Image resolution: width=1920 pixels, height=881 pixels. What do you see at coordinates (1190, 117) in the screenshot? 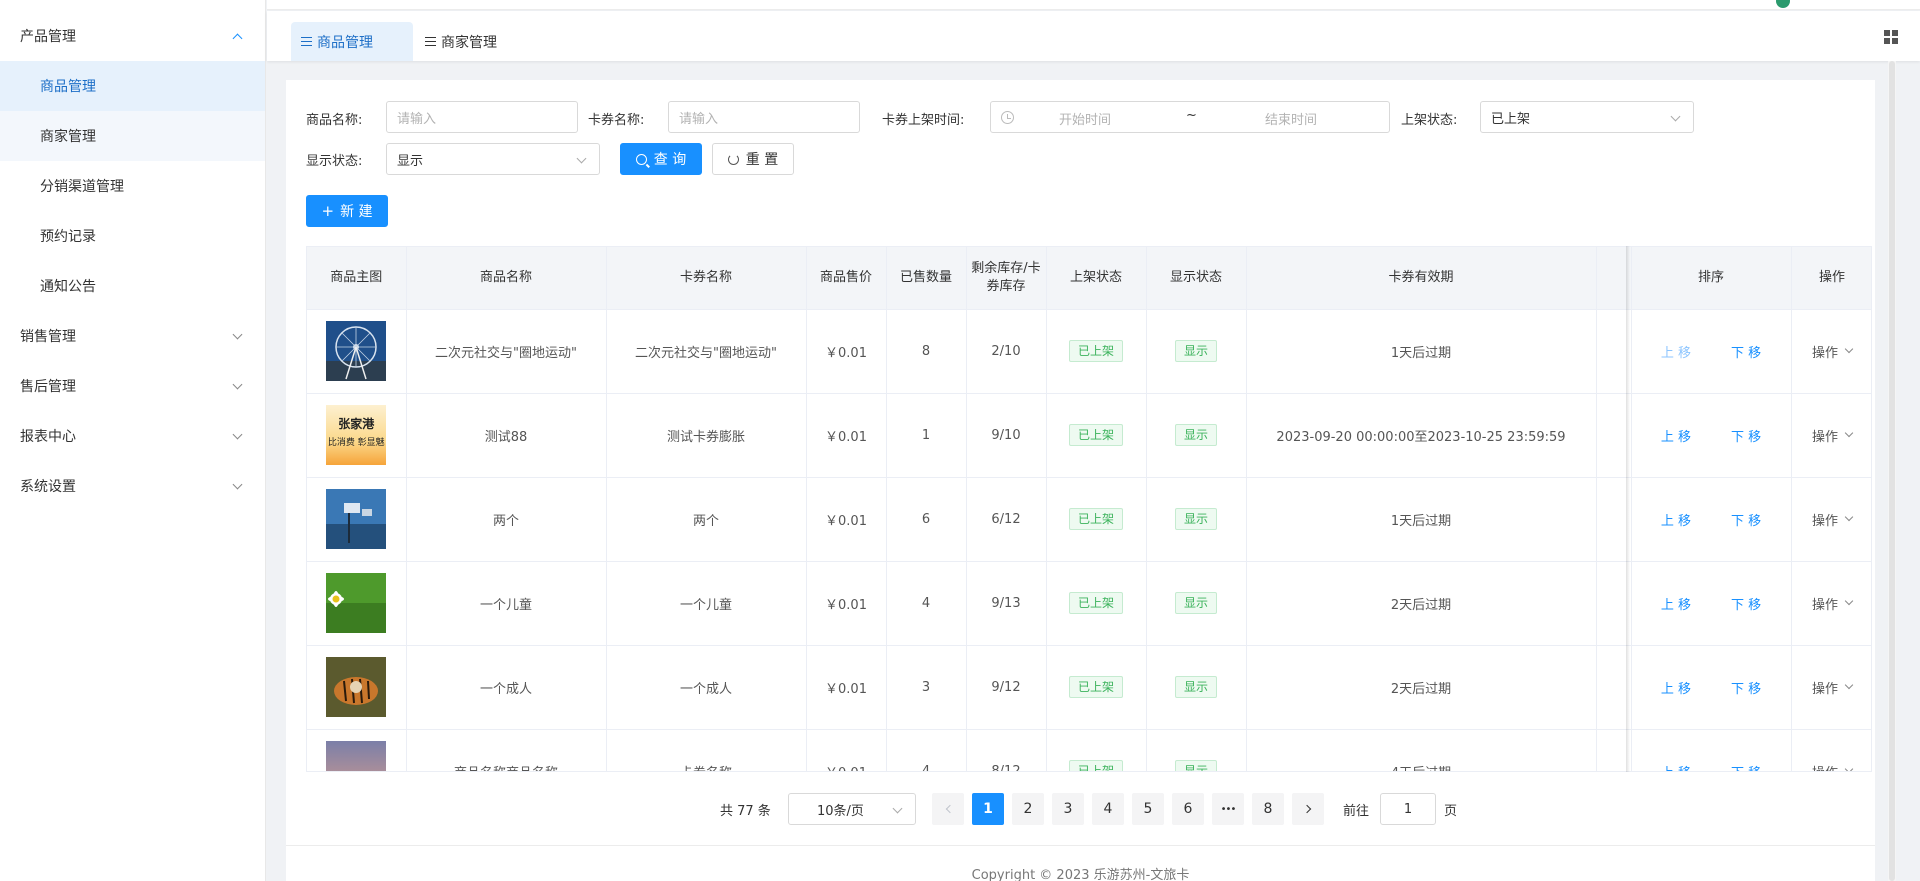
I see `date-range-picker: 开始时间 ~ 结束时间` at bounding box center [1190, 117].